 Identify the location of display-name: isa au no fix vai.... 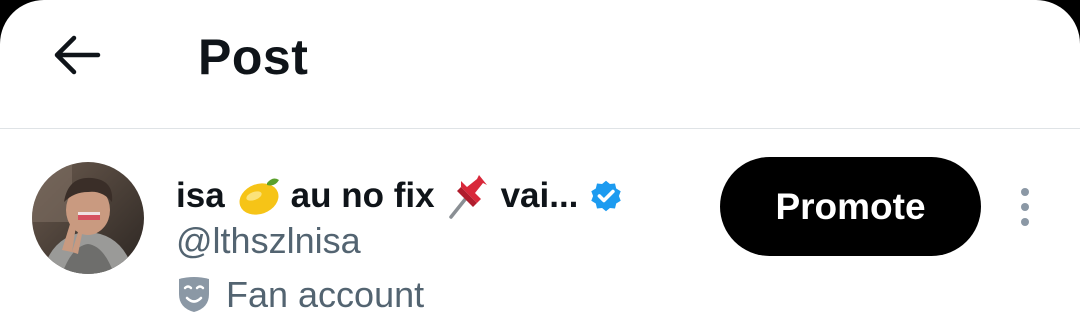
(400, 196).